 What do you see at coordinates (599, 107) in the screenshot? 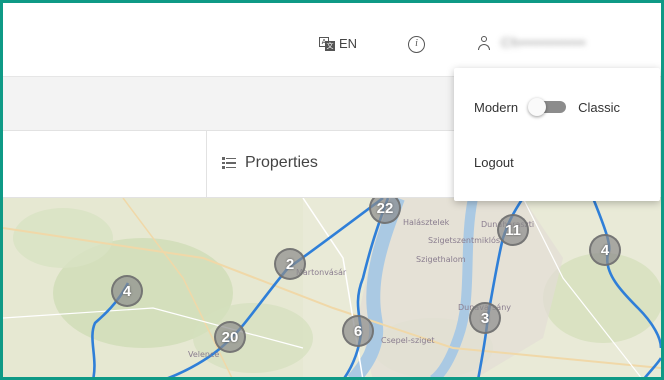
I see `toggle-classic-label: Classic` at bounding box center [599, 107].